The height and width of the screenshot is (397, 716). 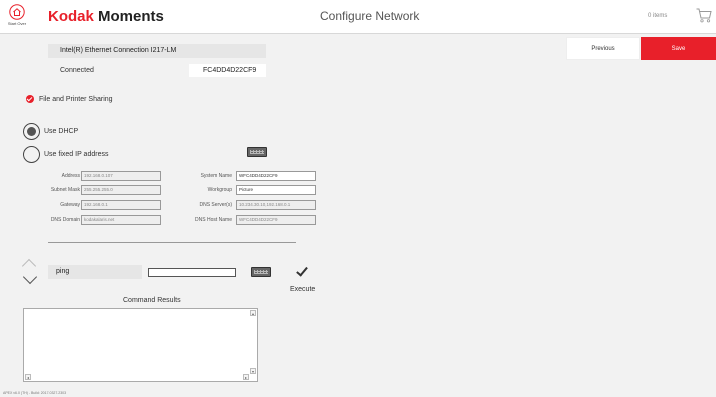 What do you see at coordinates (17, 23) in the screenshot?
I see `start-over-label: Start Over` at bounding box center [17, 23].